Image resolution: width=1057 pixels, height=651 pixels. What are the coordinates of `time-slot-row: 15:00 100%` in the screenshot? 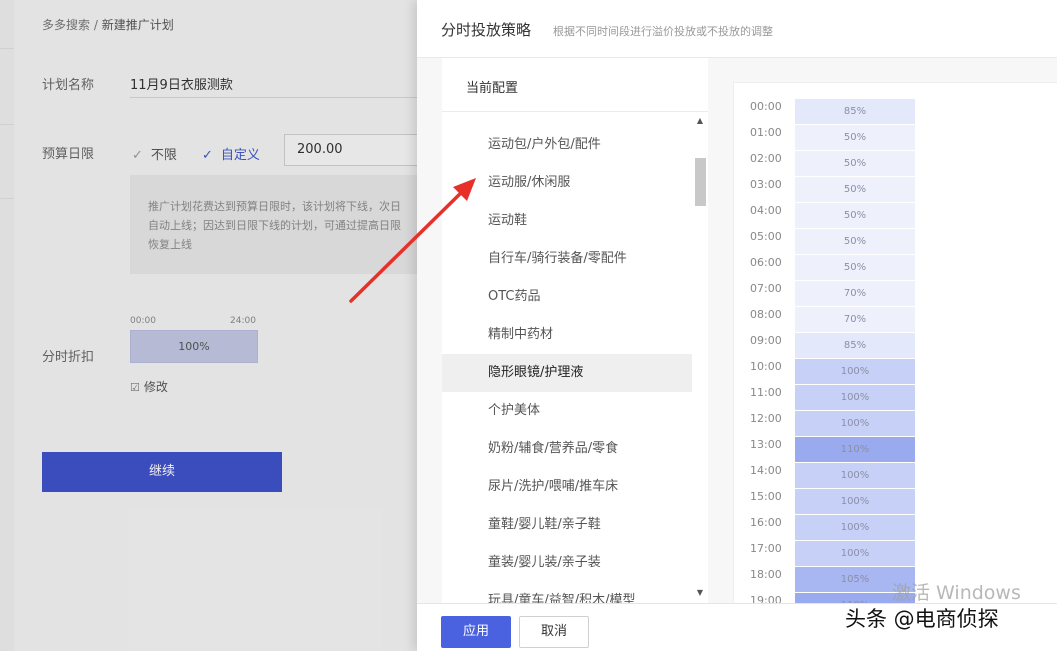 It's located at (895, 502).